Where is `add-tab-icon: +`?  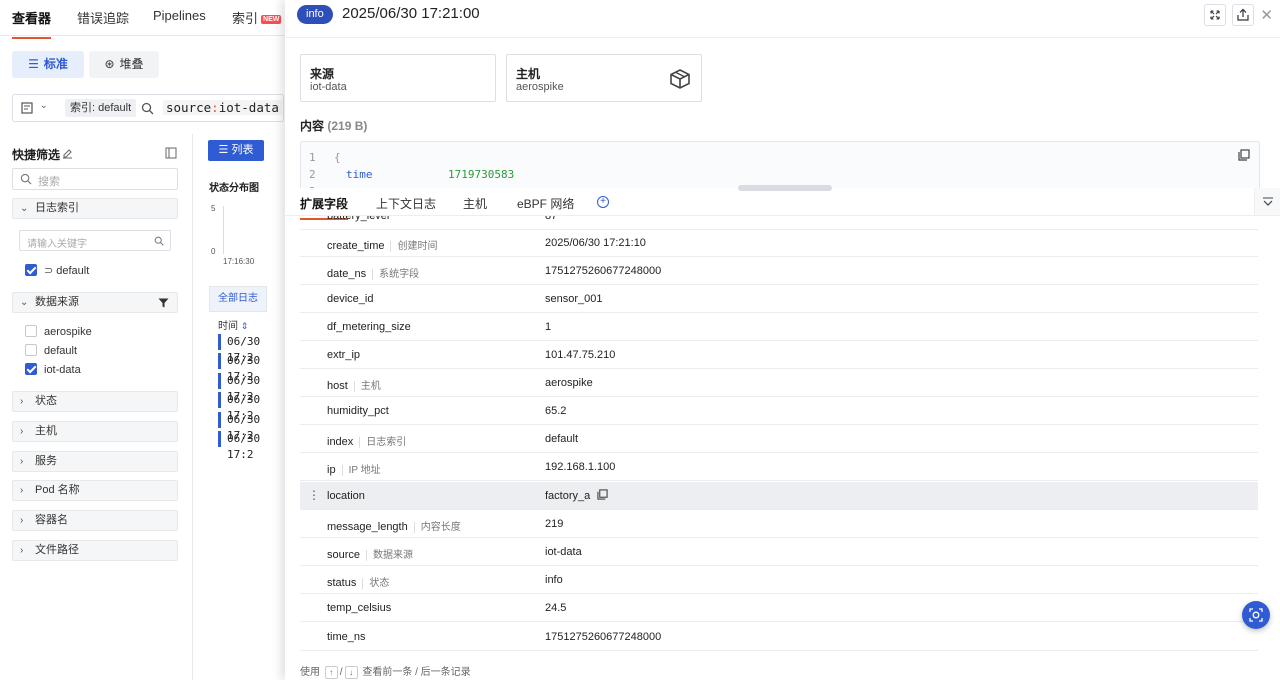 add-tab-icon: + is located at coordinates (603, 202).